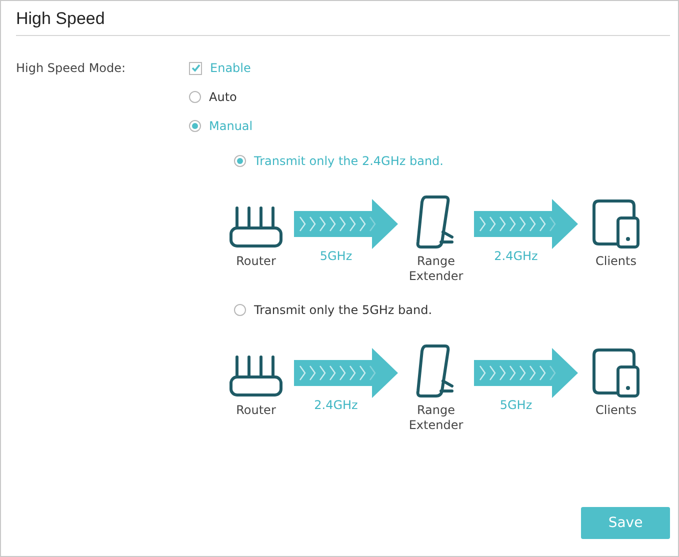 This screenshot has width=679, height=557. Describe the element at coordinates (230, 68) in the screenshot. I see `checkbox-label: Enable` at that location.